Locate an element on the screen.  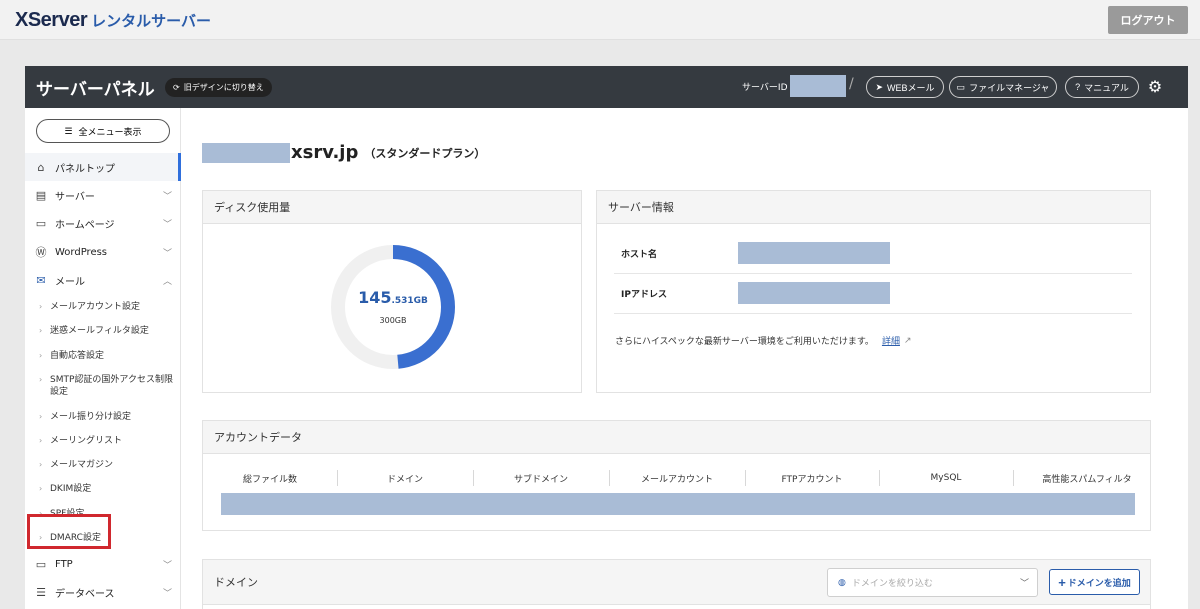
ip-address-row: IPアドレス is located at coordinates (873, 294).